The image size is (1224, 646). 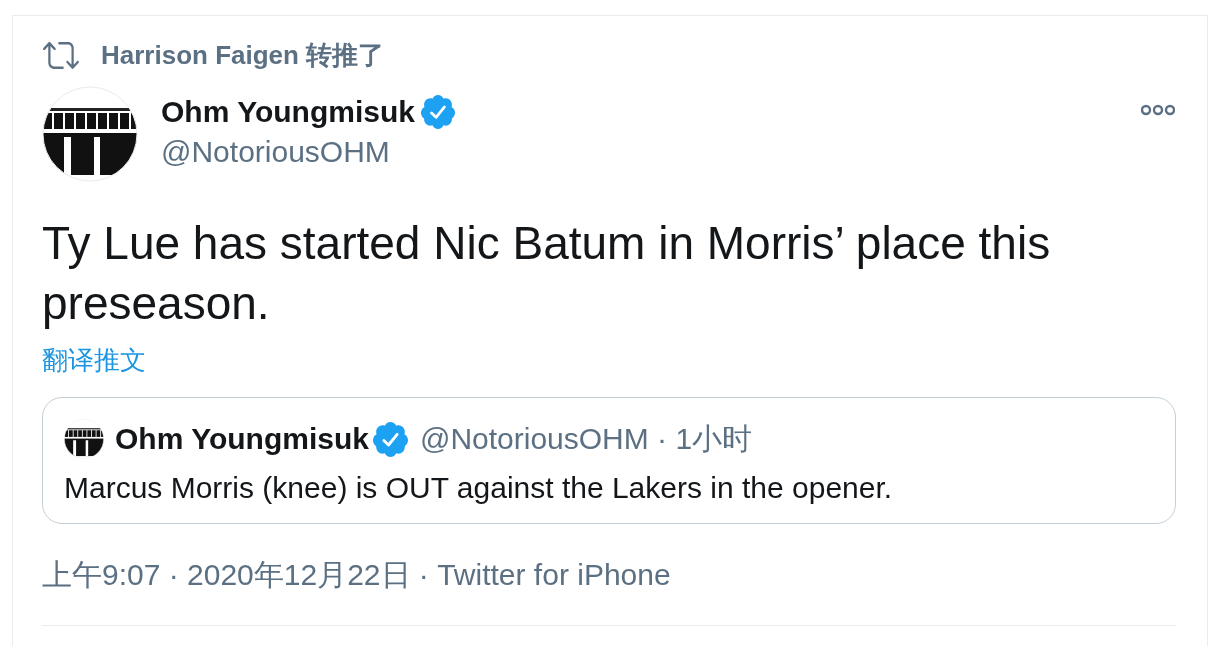 What do you see at coordinates (288, 112) in the screenshot?
I see `author-name: Ohm Youngmisuk` at bounding box center [288, 112].